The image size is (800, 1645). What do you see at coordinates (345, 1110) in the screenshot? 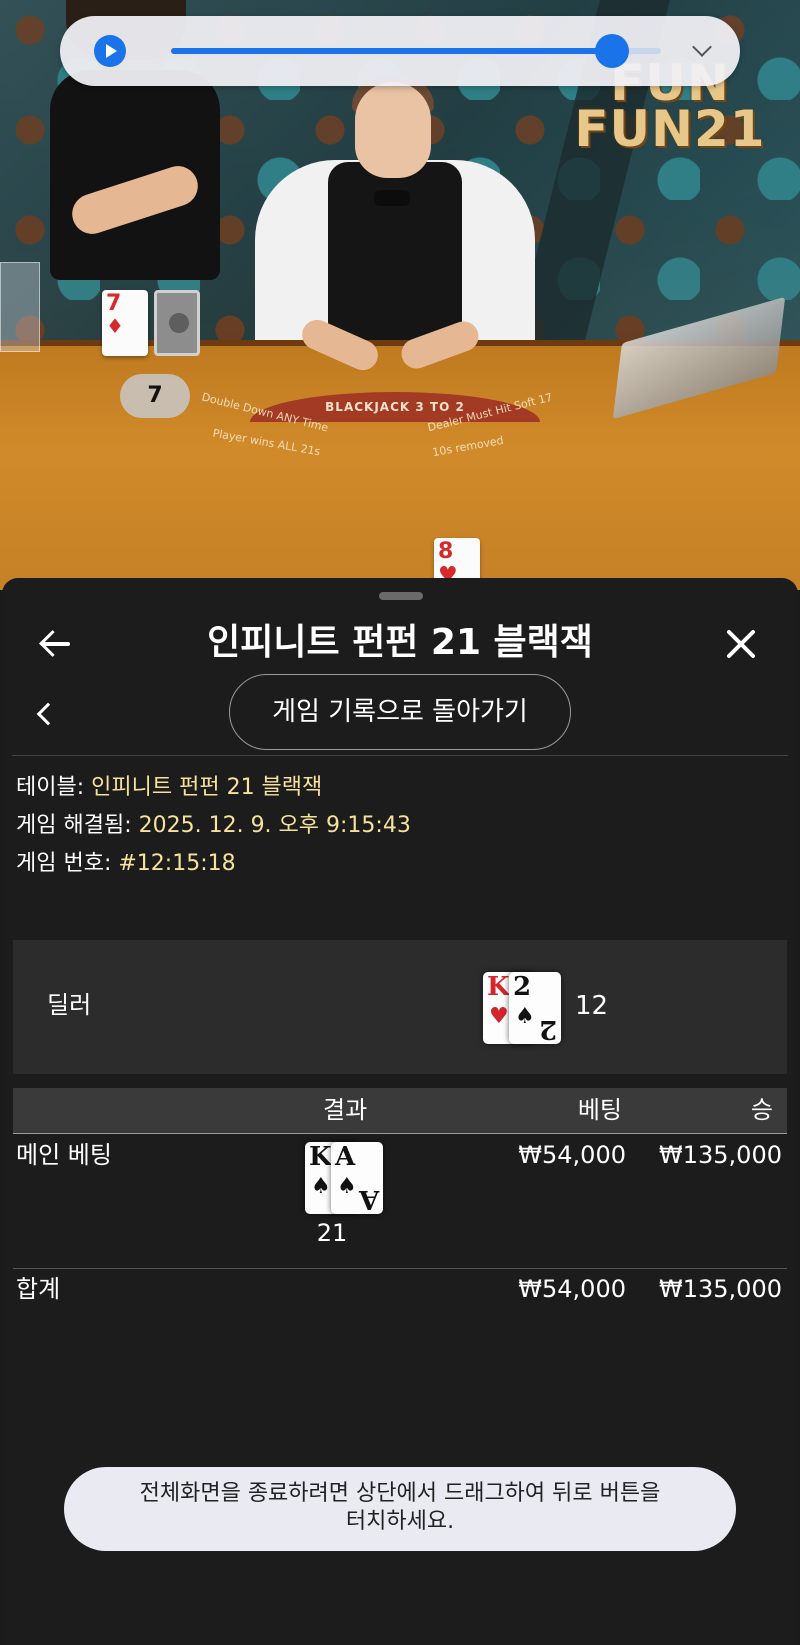
I see `header-result: 결과` at bounding box center [345, 1110].